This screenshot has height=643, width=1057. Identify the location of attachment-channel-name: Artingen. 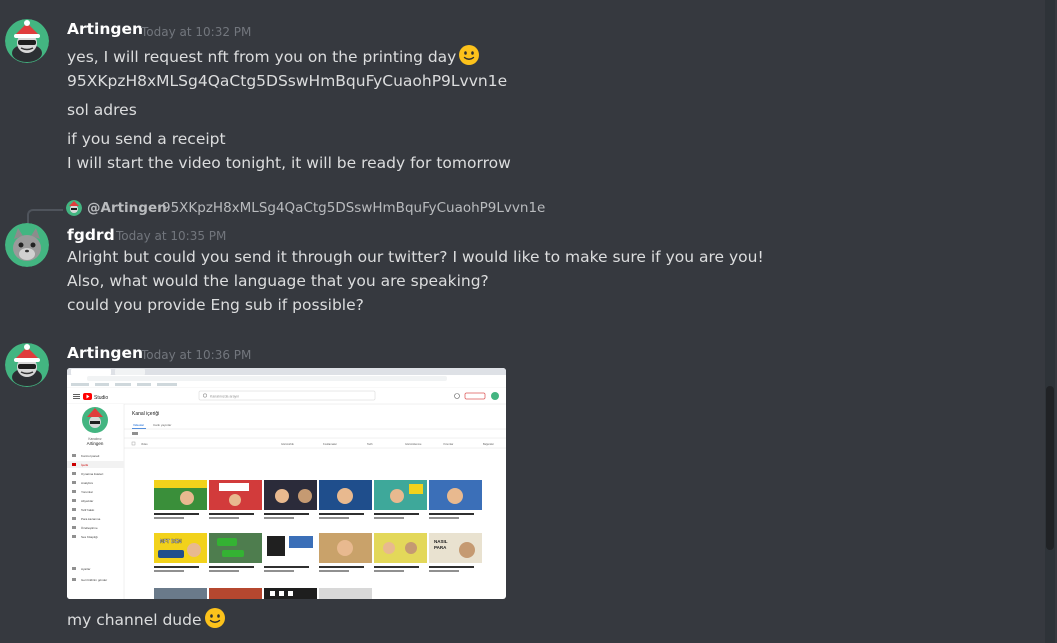
(95, 443).